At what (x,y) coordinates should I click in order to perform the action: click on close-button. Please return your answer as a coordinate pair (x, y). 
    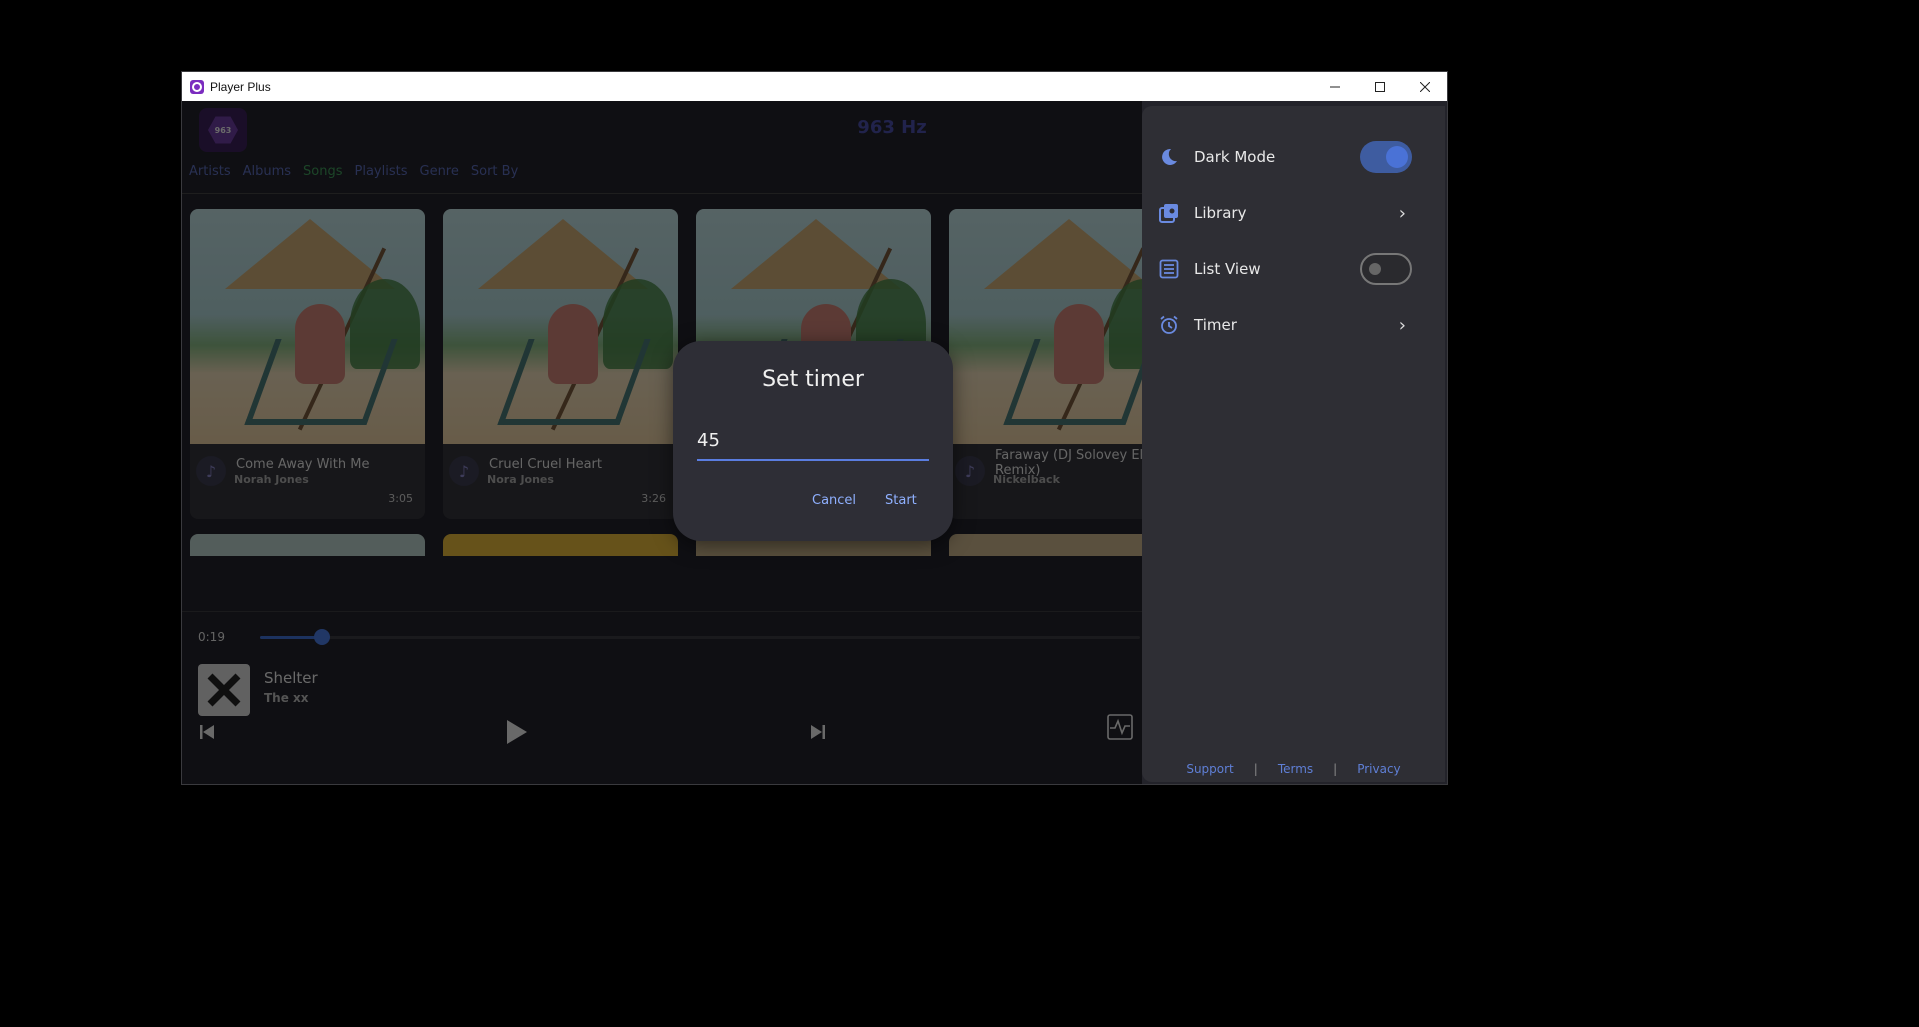
    Looking at the image, I should click on (1424, 86).